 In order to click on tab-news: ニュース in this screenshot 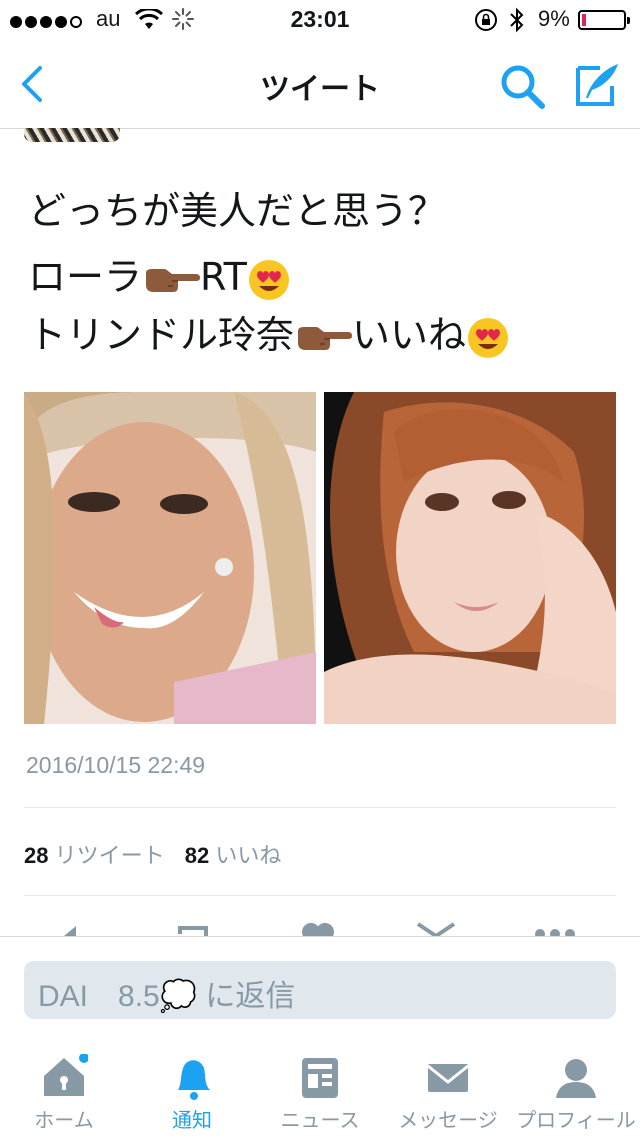, I will do `click(320, 1086)`.